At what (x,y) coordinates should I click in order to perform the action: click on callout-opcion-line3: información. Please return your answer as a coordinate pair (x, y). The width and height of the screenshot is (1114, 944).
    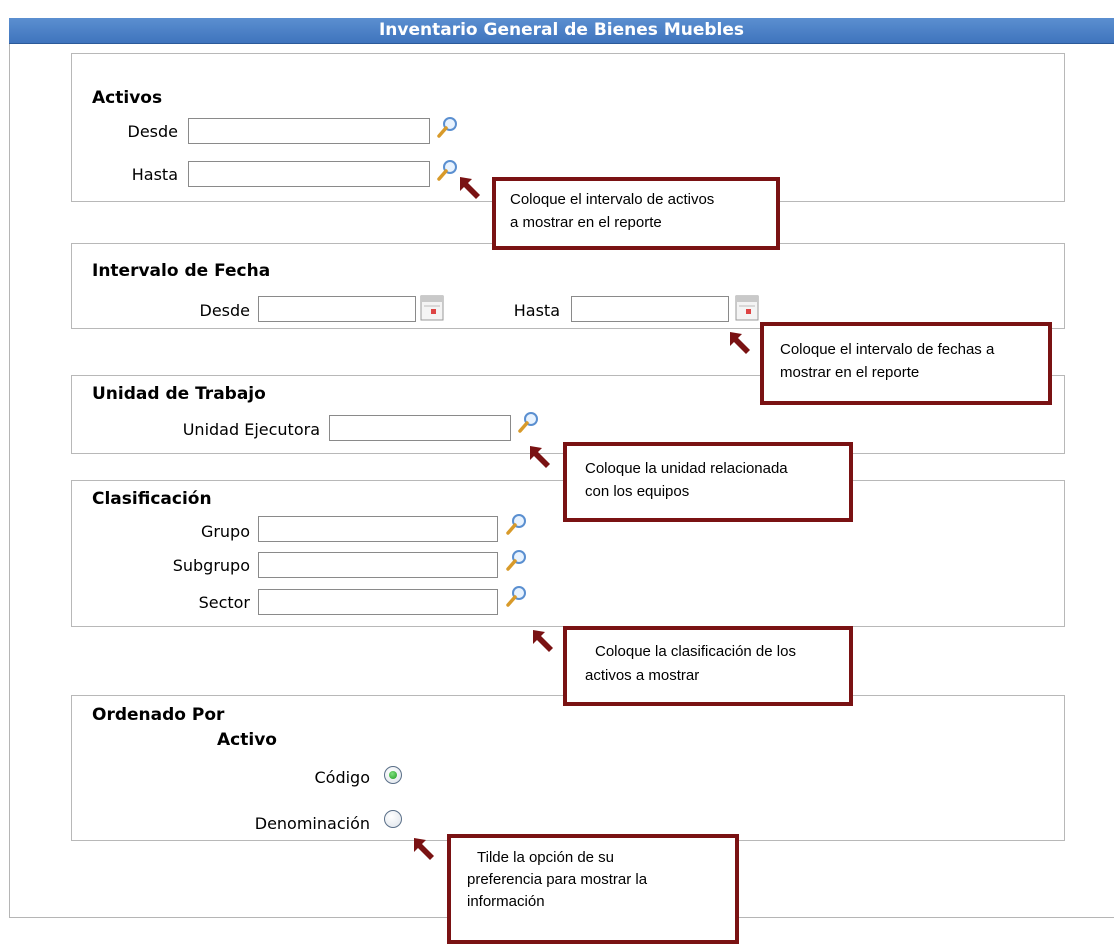
    Looking at the image, I should click on (506, 901).